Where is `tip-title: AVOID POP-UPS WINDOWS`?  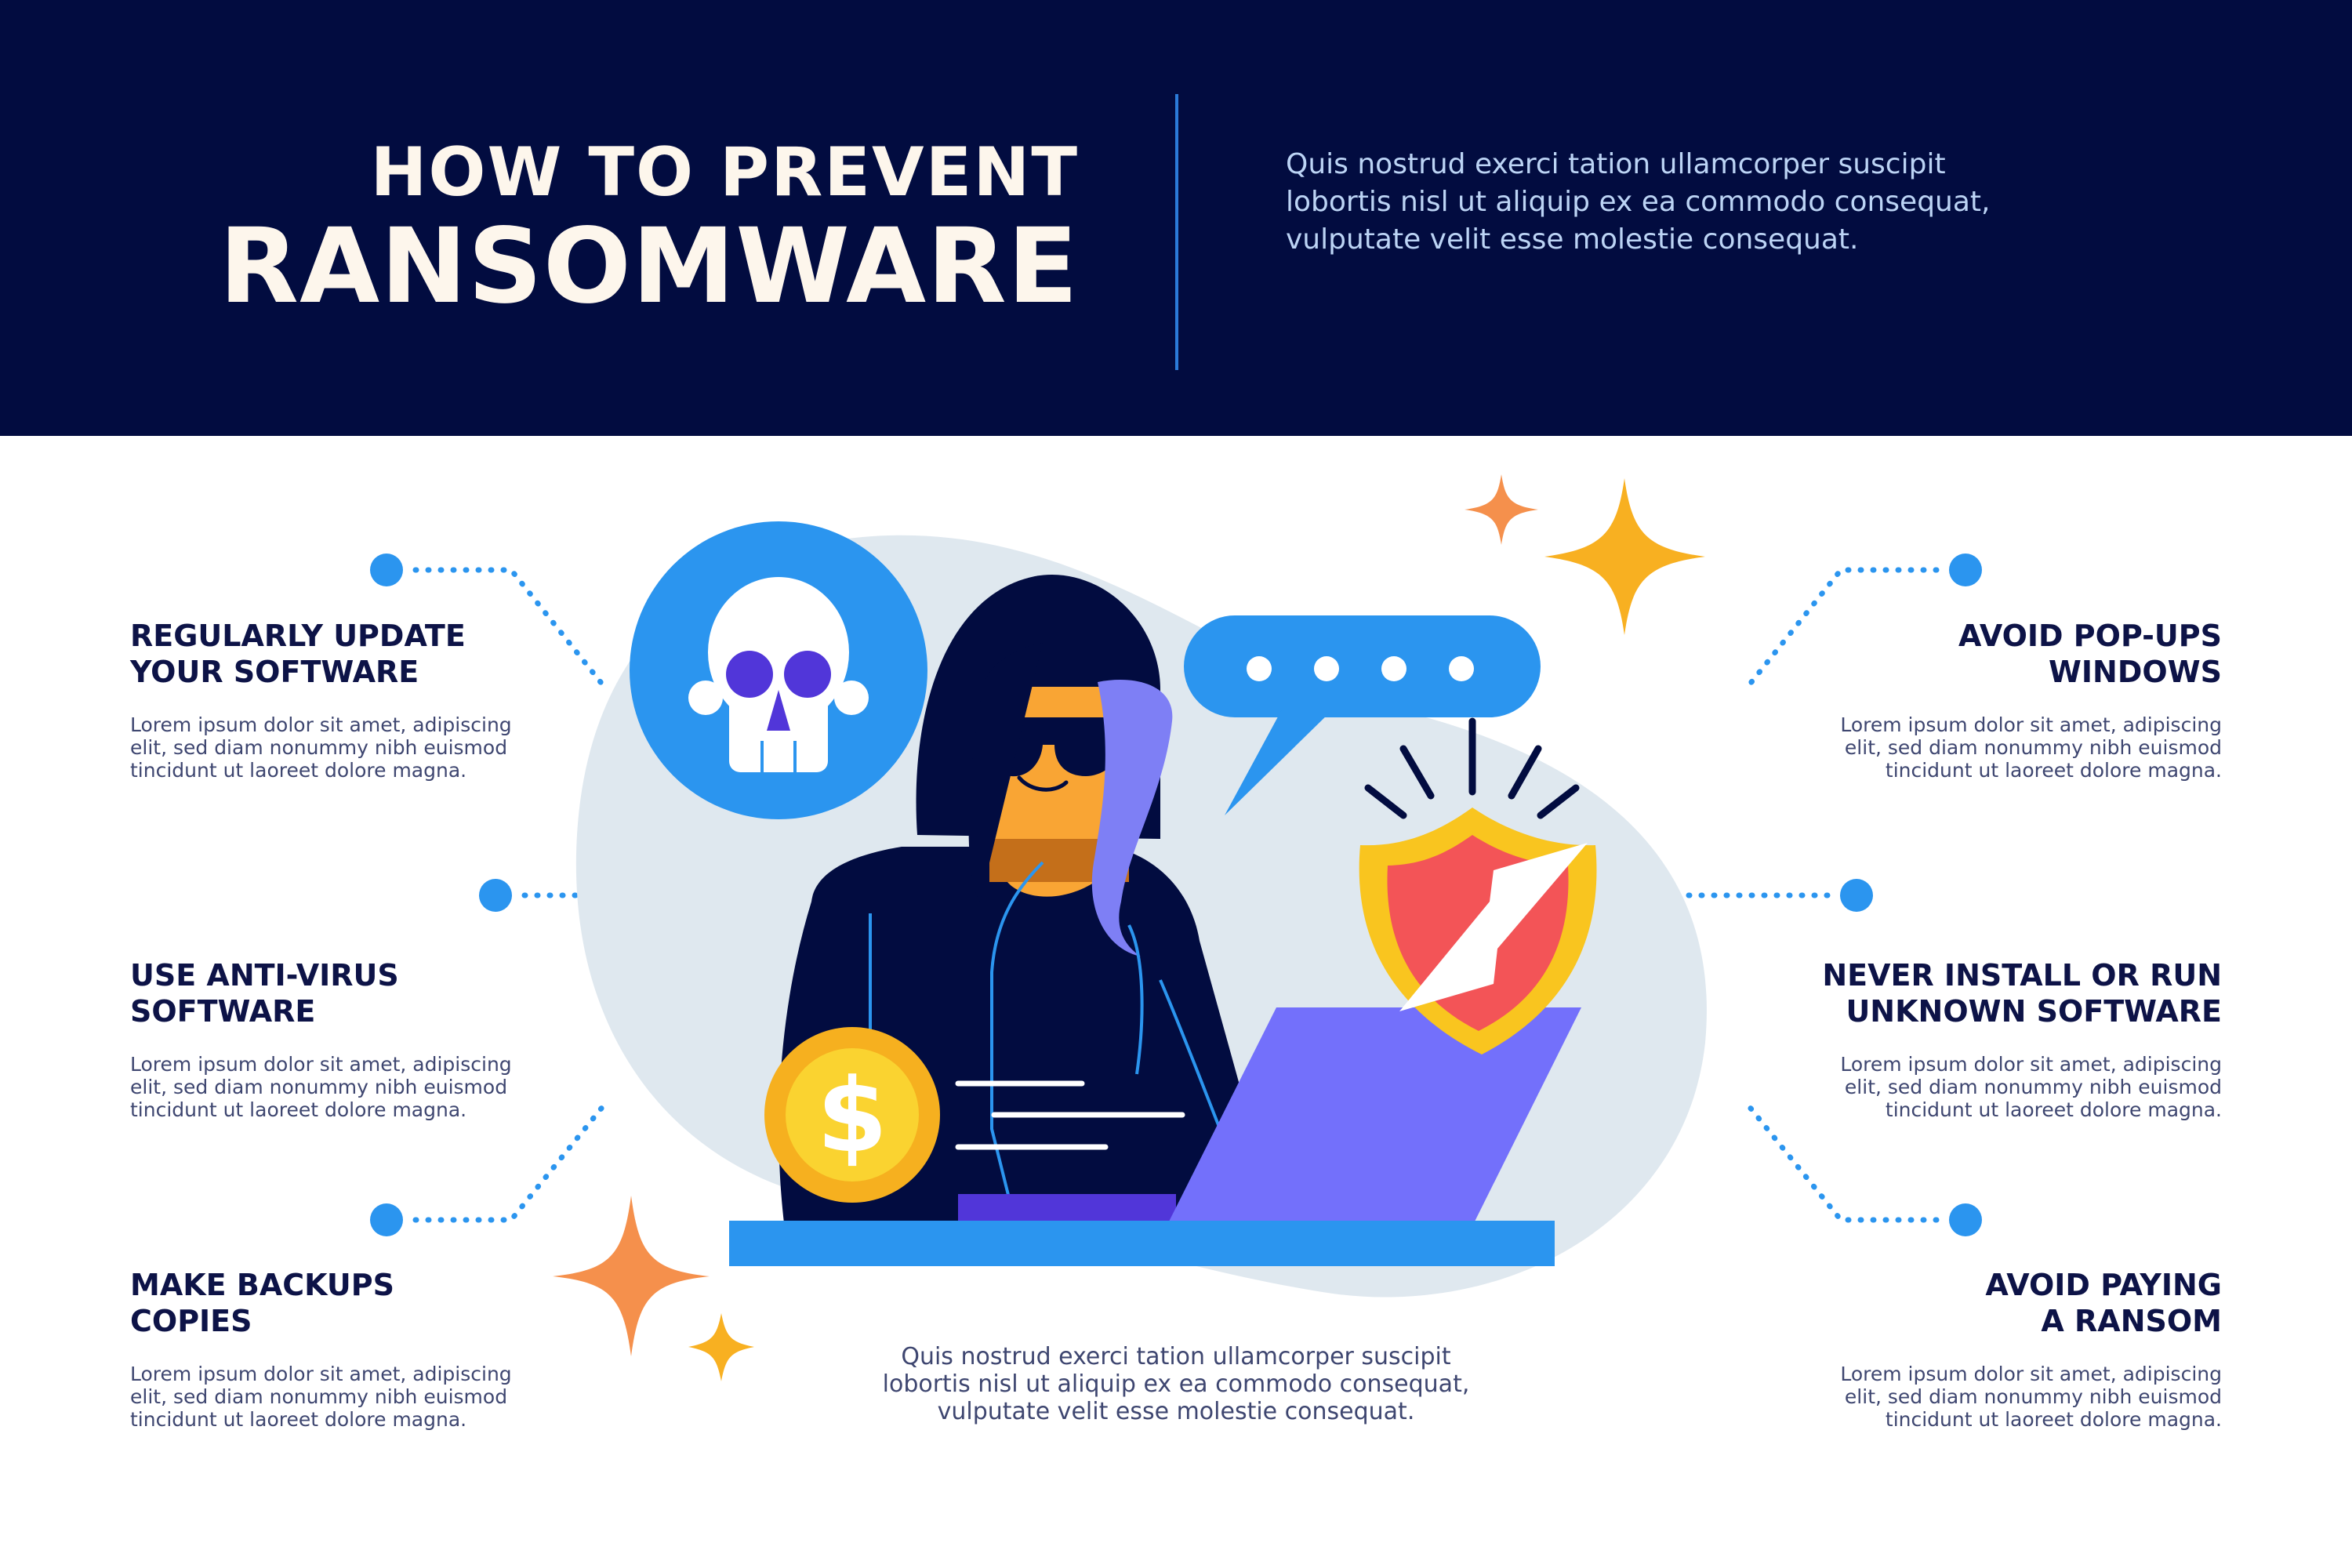
tip-title: AVOID POP-UPS WINDOWS is located at coordinates (2090, 654).